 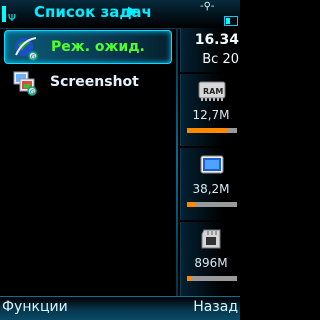 I want to click on ram-value: 12,7M, so click(x=211, y=115).